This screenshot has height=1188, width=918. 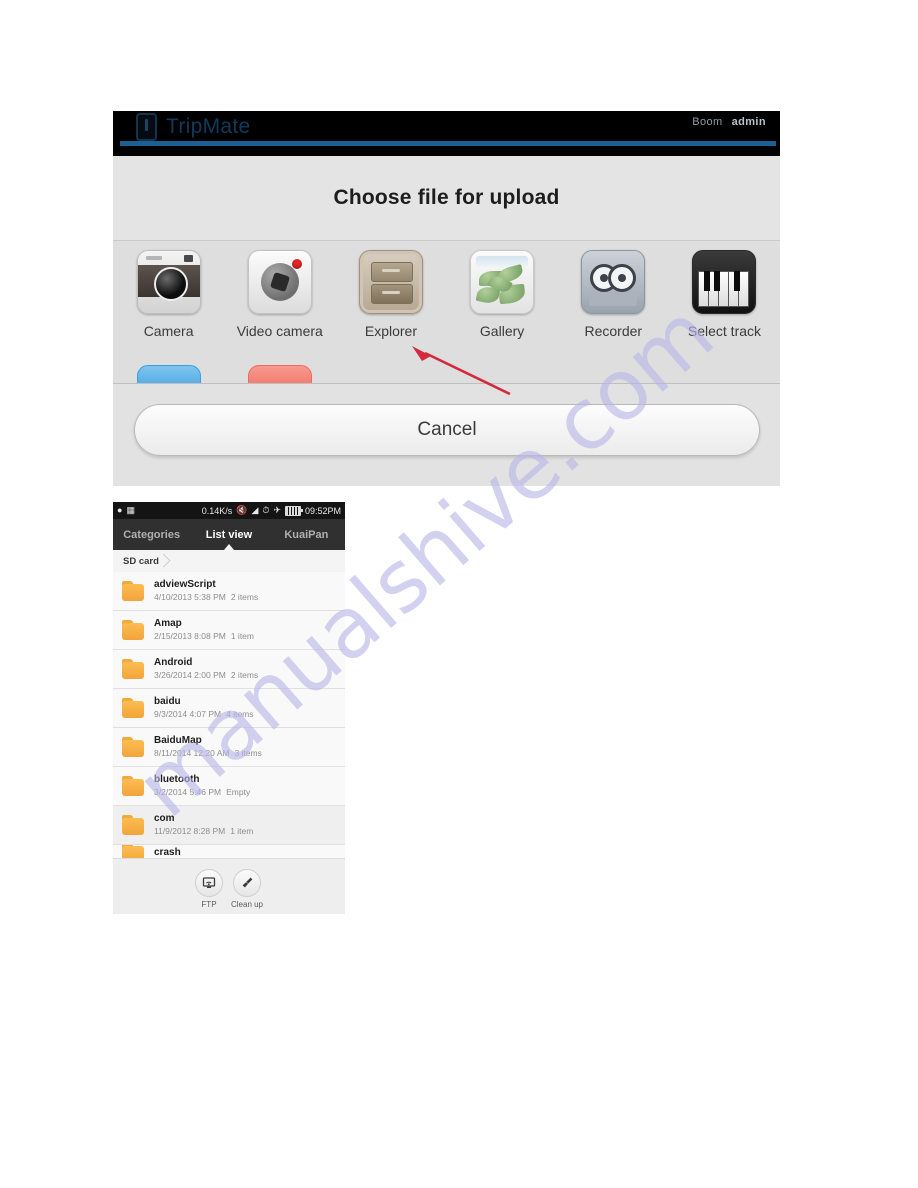 I want to click on video-camera-icon, so click(x=279, y=282).